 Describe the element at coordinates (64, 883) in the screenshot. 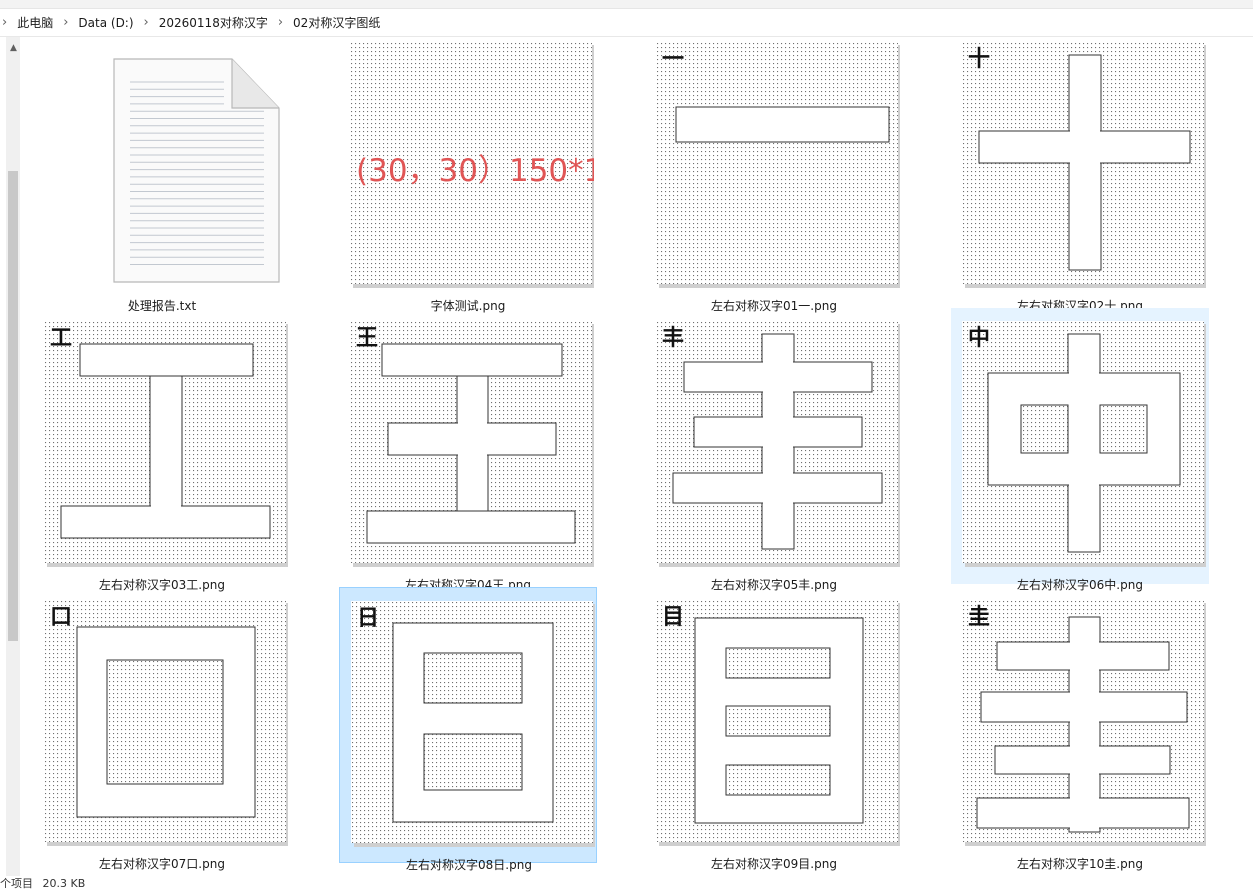

I see `selected-size-label: 20.3 KB` at that location.